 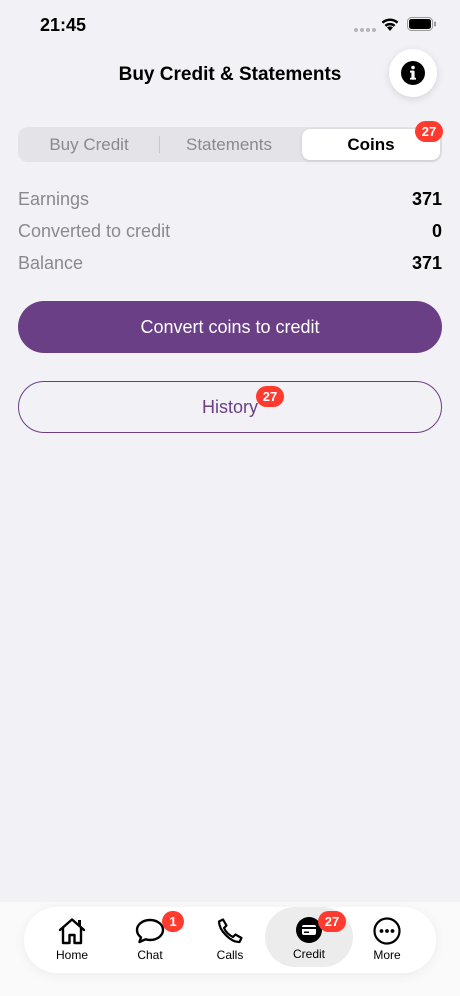 What do you see at coordinates (94, 231) in the screenshot?
I see `stat-label: Converted to credit` at bounding box center [94, 231].